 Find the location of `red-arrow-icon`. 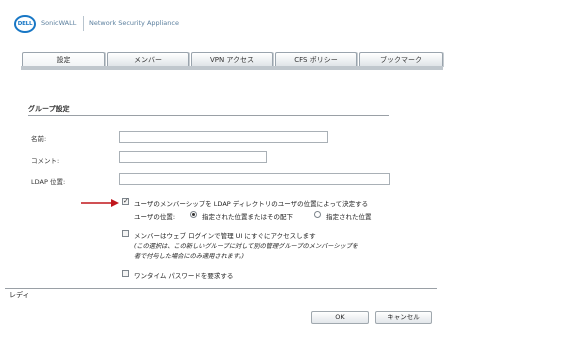

red-arrow-icon is located at coordinates (100, 203).